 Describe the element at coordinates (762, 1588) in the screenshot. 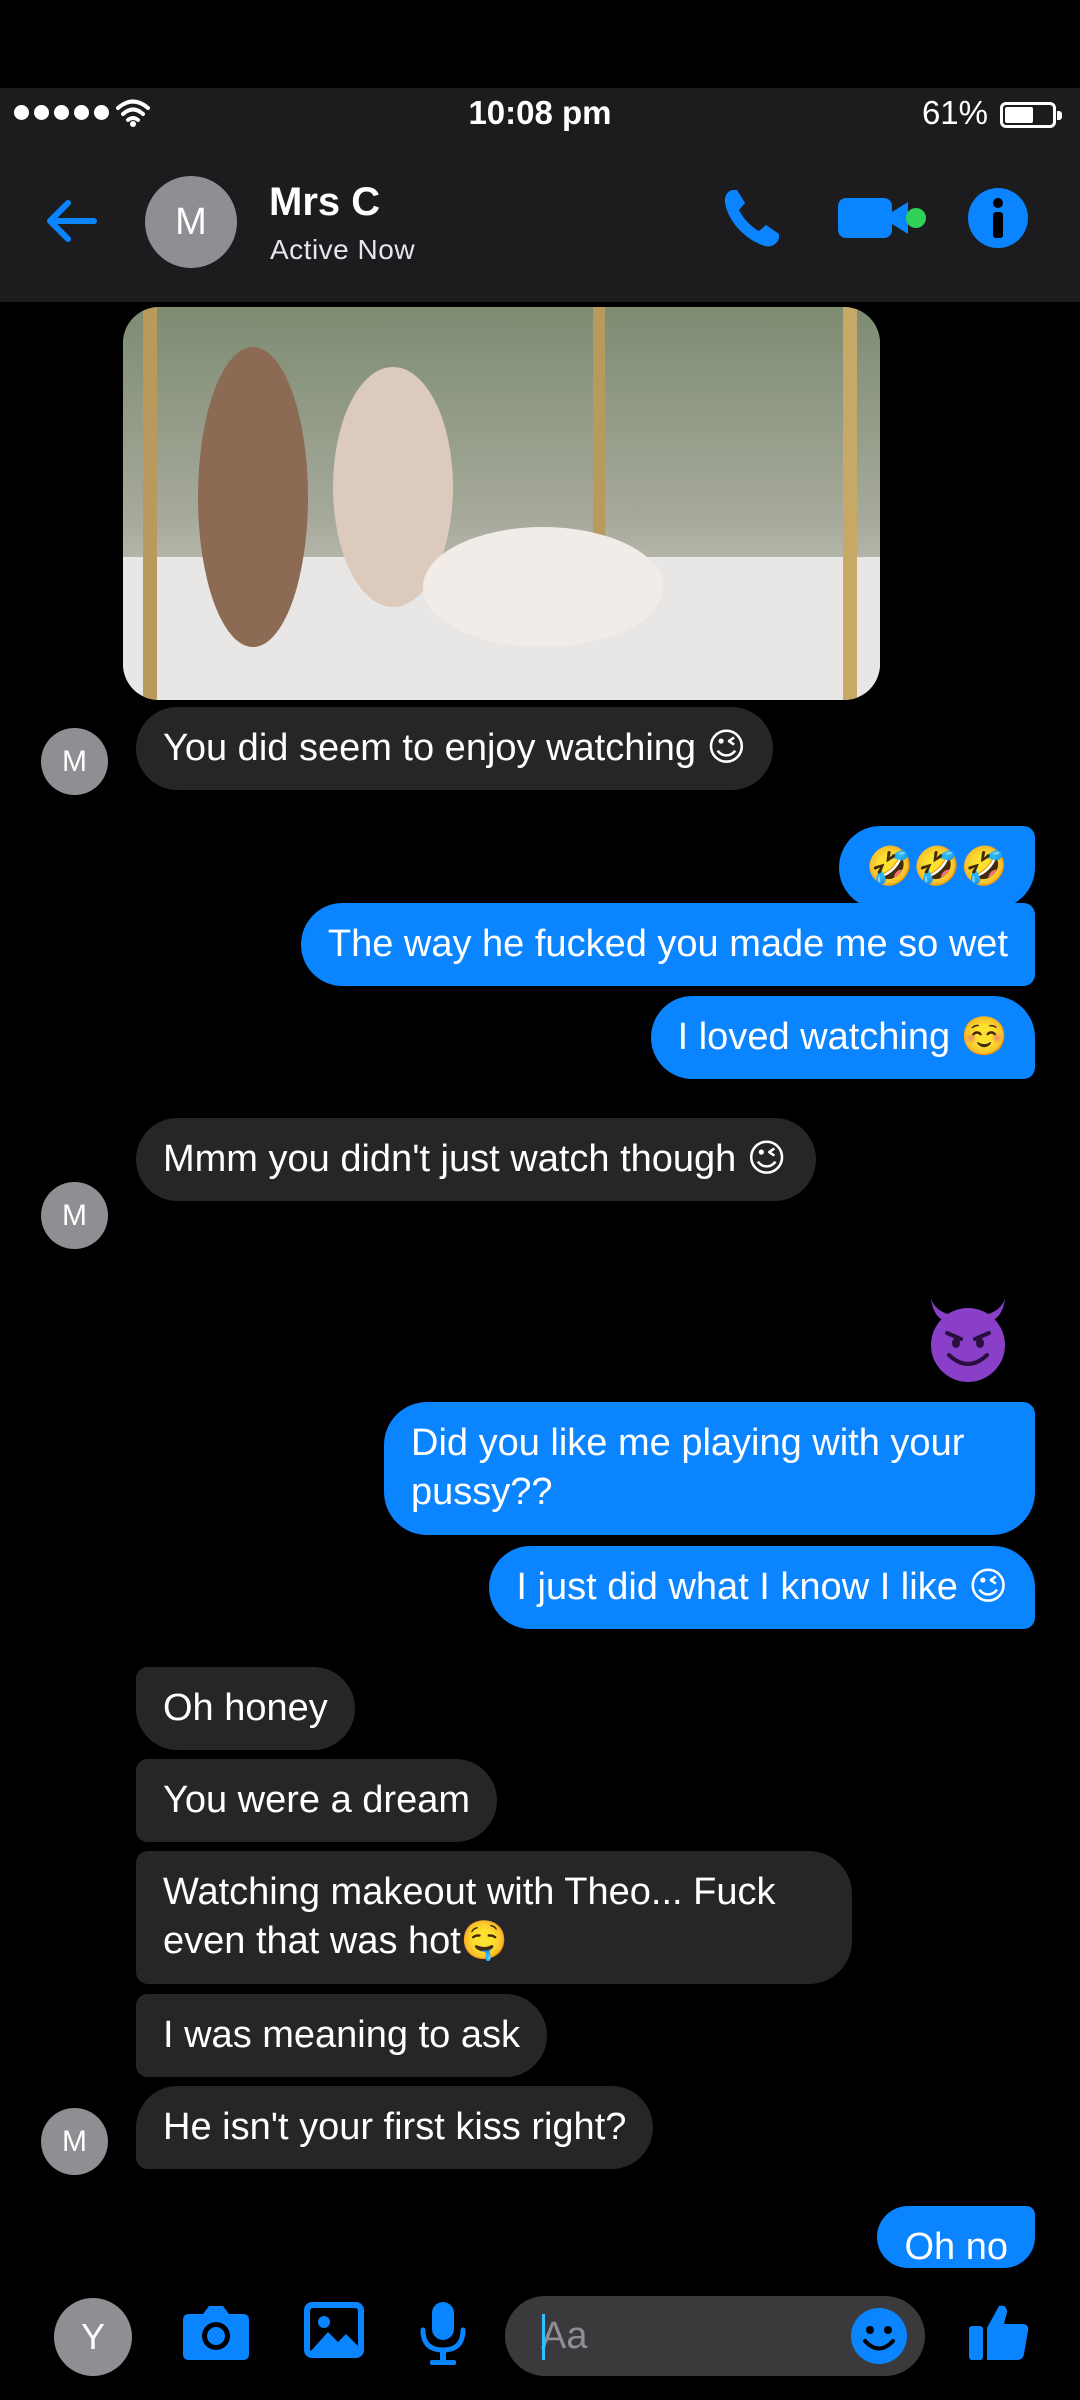

I see `outgoing-message: I just did what I know I like 😉` at that location.